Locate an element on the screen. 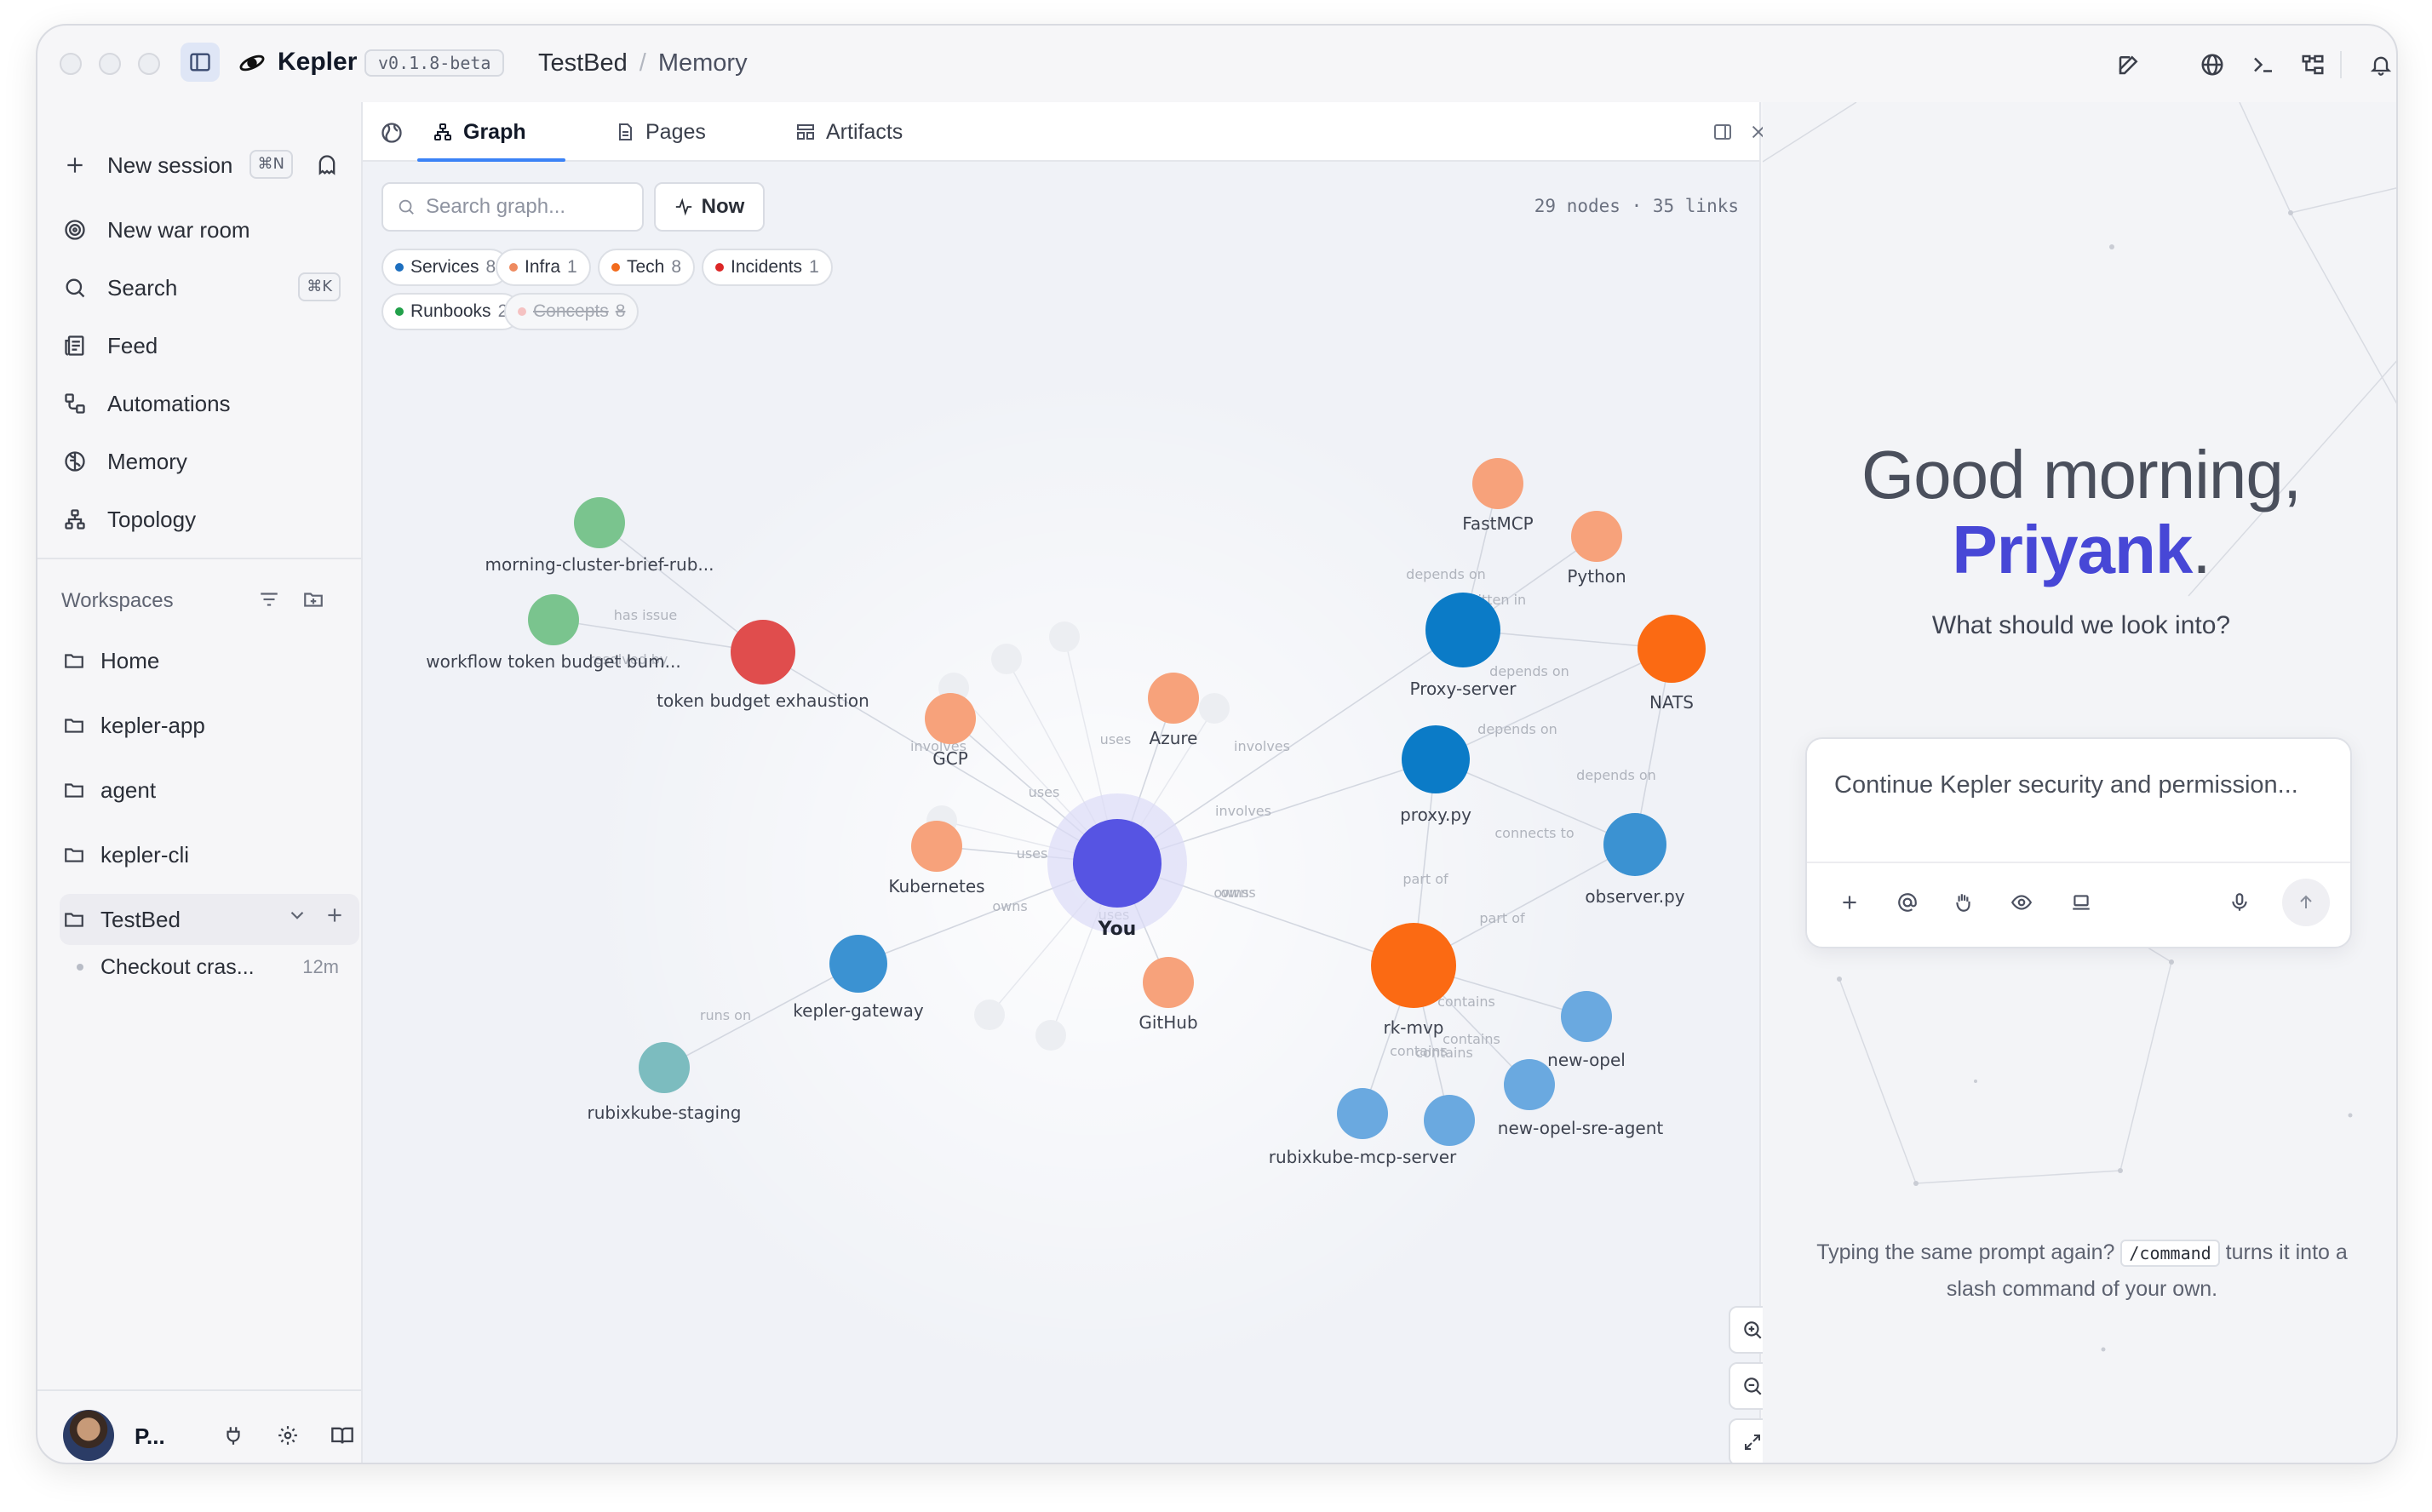  chevron-down-icon is located at coordinates (297, 915).